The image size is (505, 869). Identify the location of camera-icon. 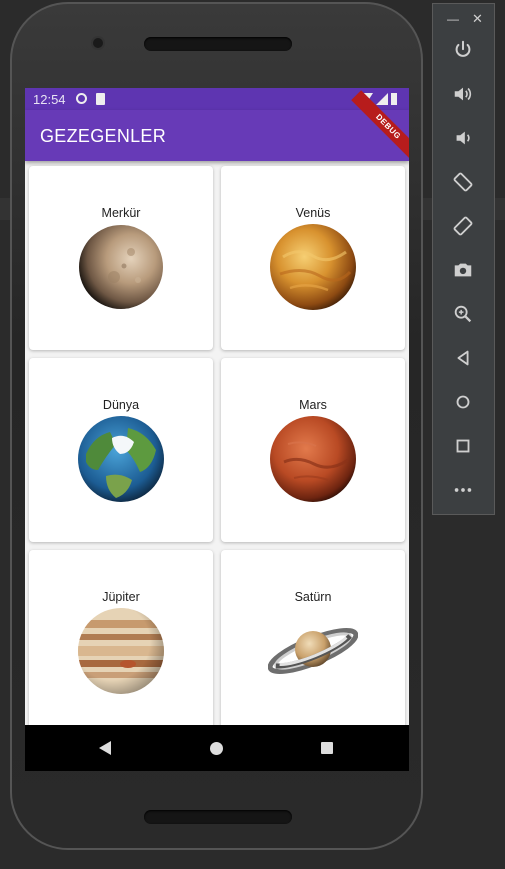
(463, 270).